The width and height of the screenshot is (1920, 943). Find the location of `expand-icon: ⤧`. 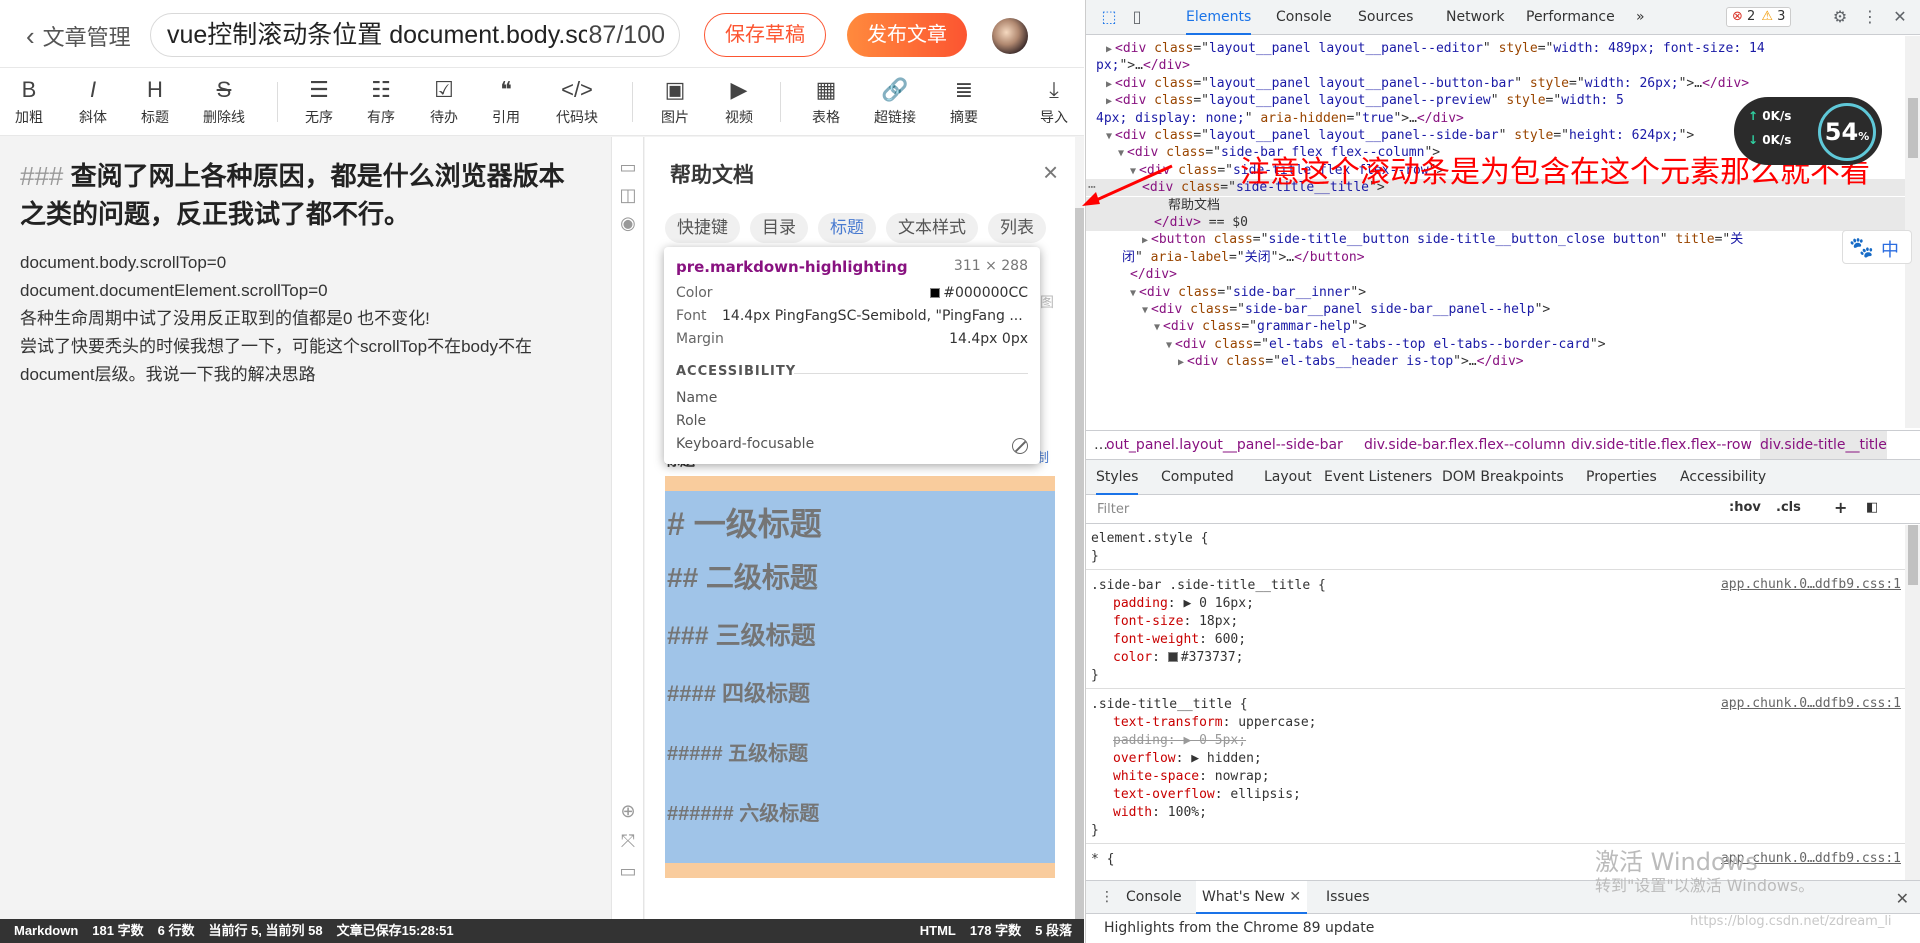

expand-icon: ⤧ is located at coordinates (628, 841).